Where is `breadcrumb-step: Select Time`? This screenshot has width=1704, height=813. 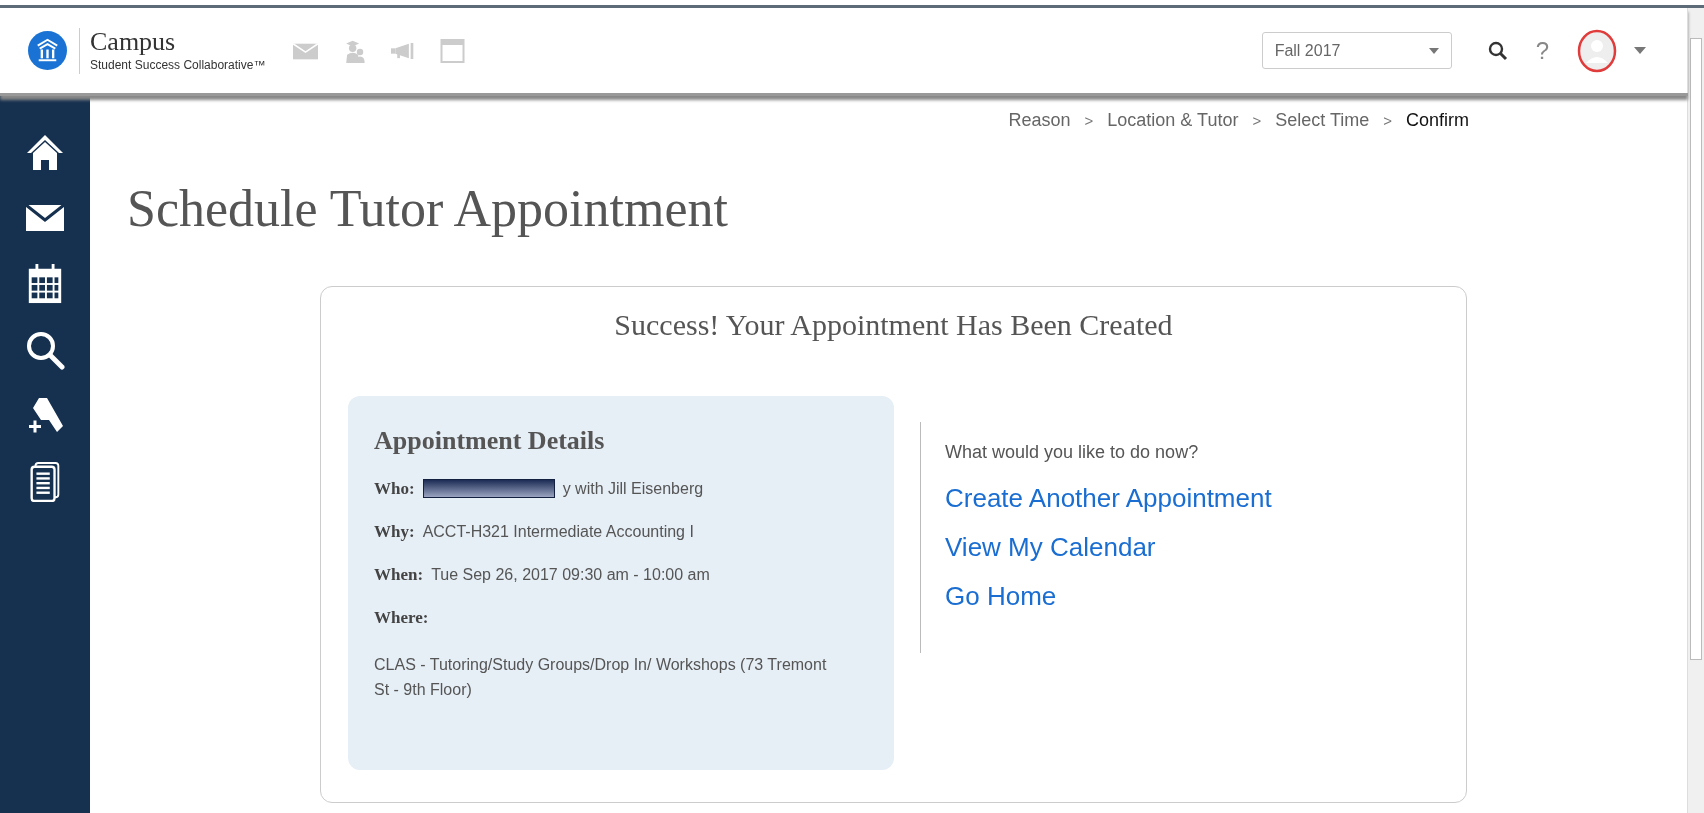 breadcrumb-step: Select Time is located at coordinates (1322, 120).